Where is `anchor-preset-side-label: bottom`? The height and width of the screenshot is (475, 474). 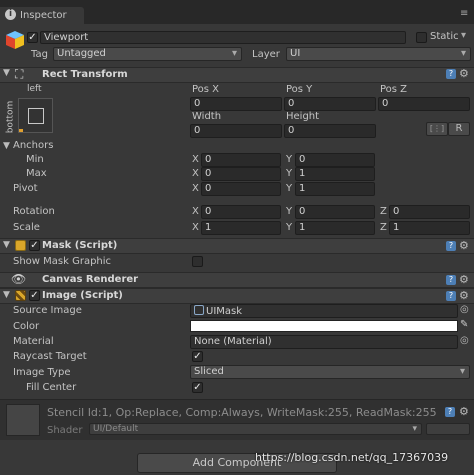
anchor-preset-side-label: bottom is located at coordinates (10, 117).